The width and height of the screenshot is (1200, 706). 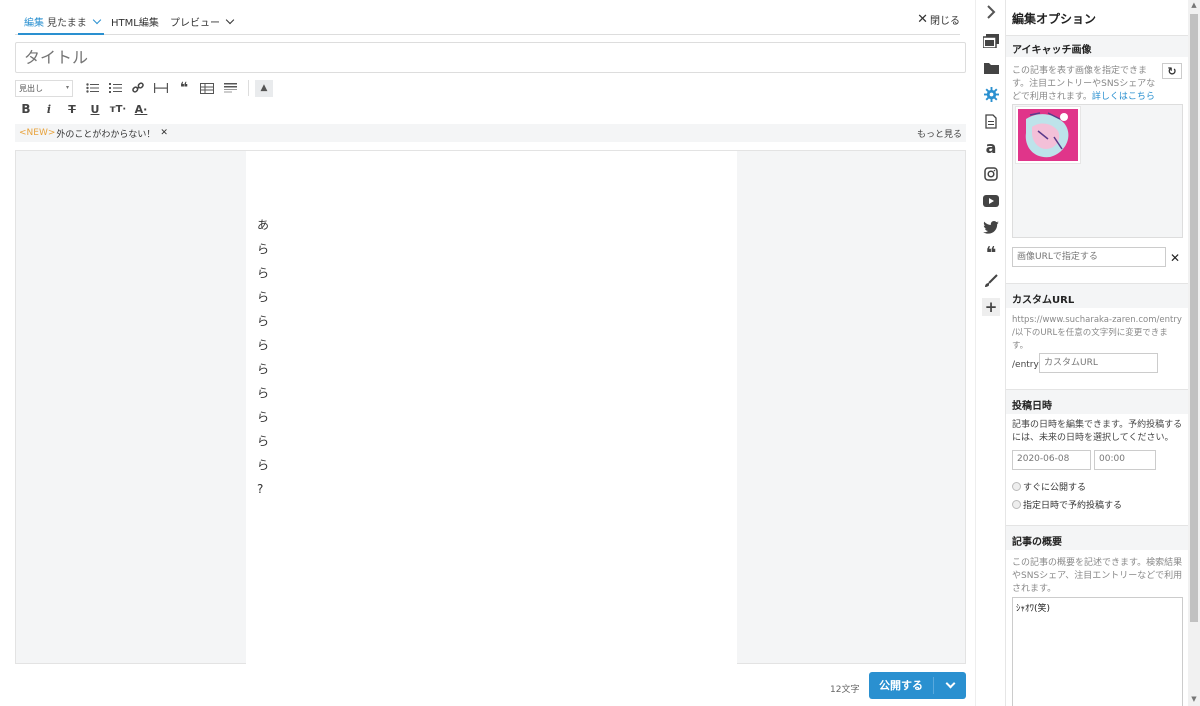 What do you see at coordinates (164, 133) in the screenshot?
I see `dismiss-icon: ✕` at bounding box center [164, 133].